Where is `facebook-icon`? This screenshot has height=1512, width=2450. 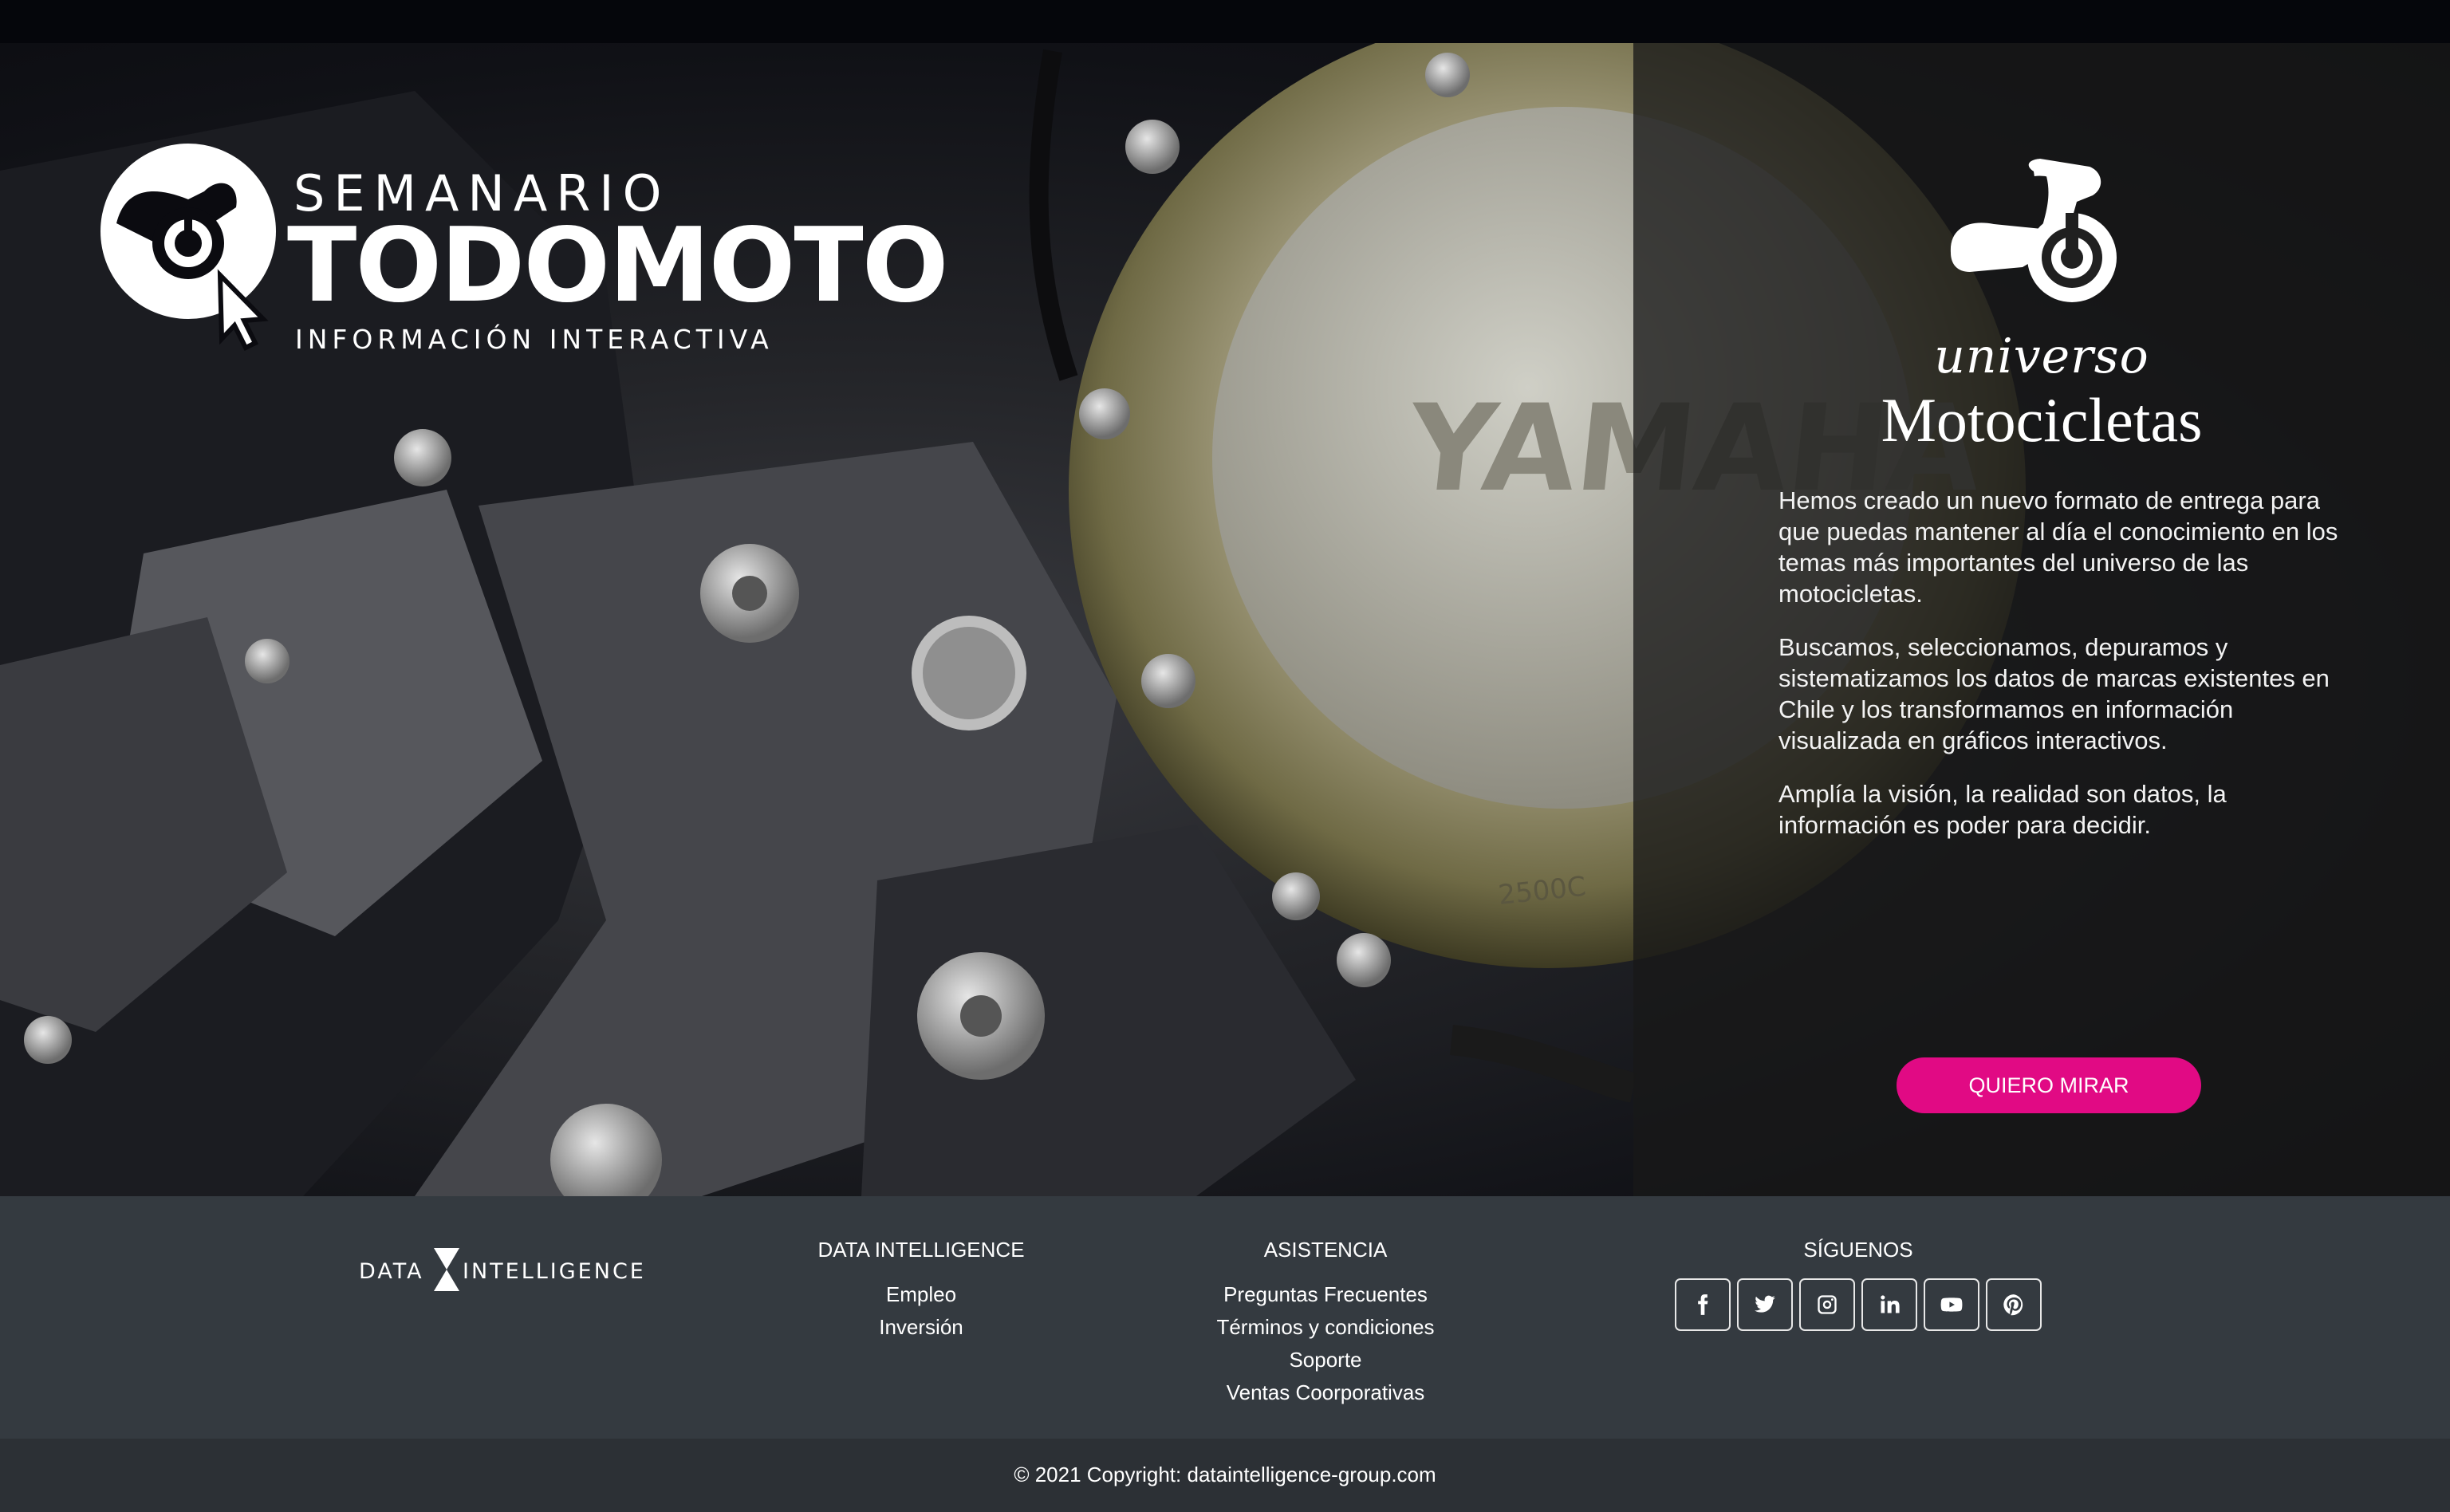 facebook-icon is located at coordinates (1703, 1304).